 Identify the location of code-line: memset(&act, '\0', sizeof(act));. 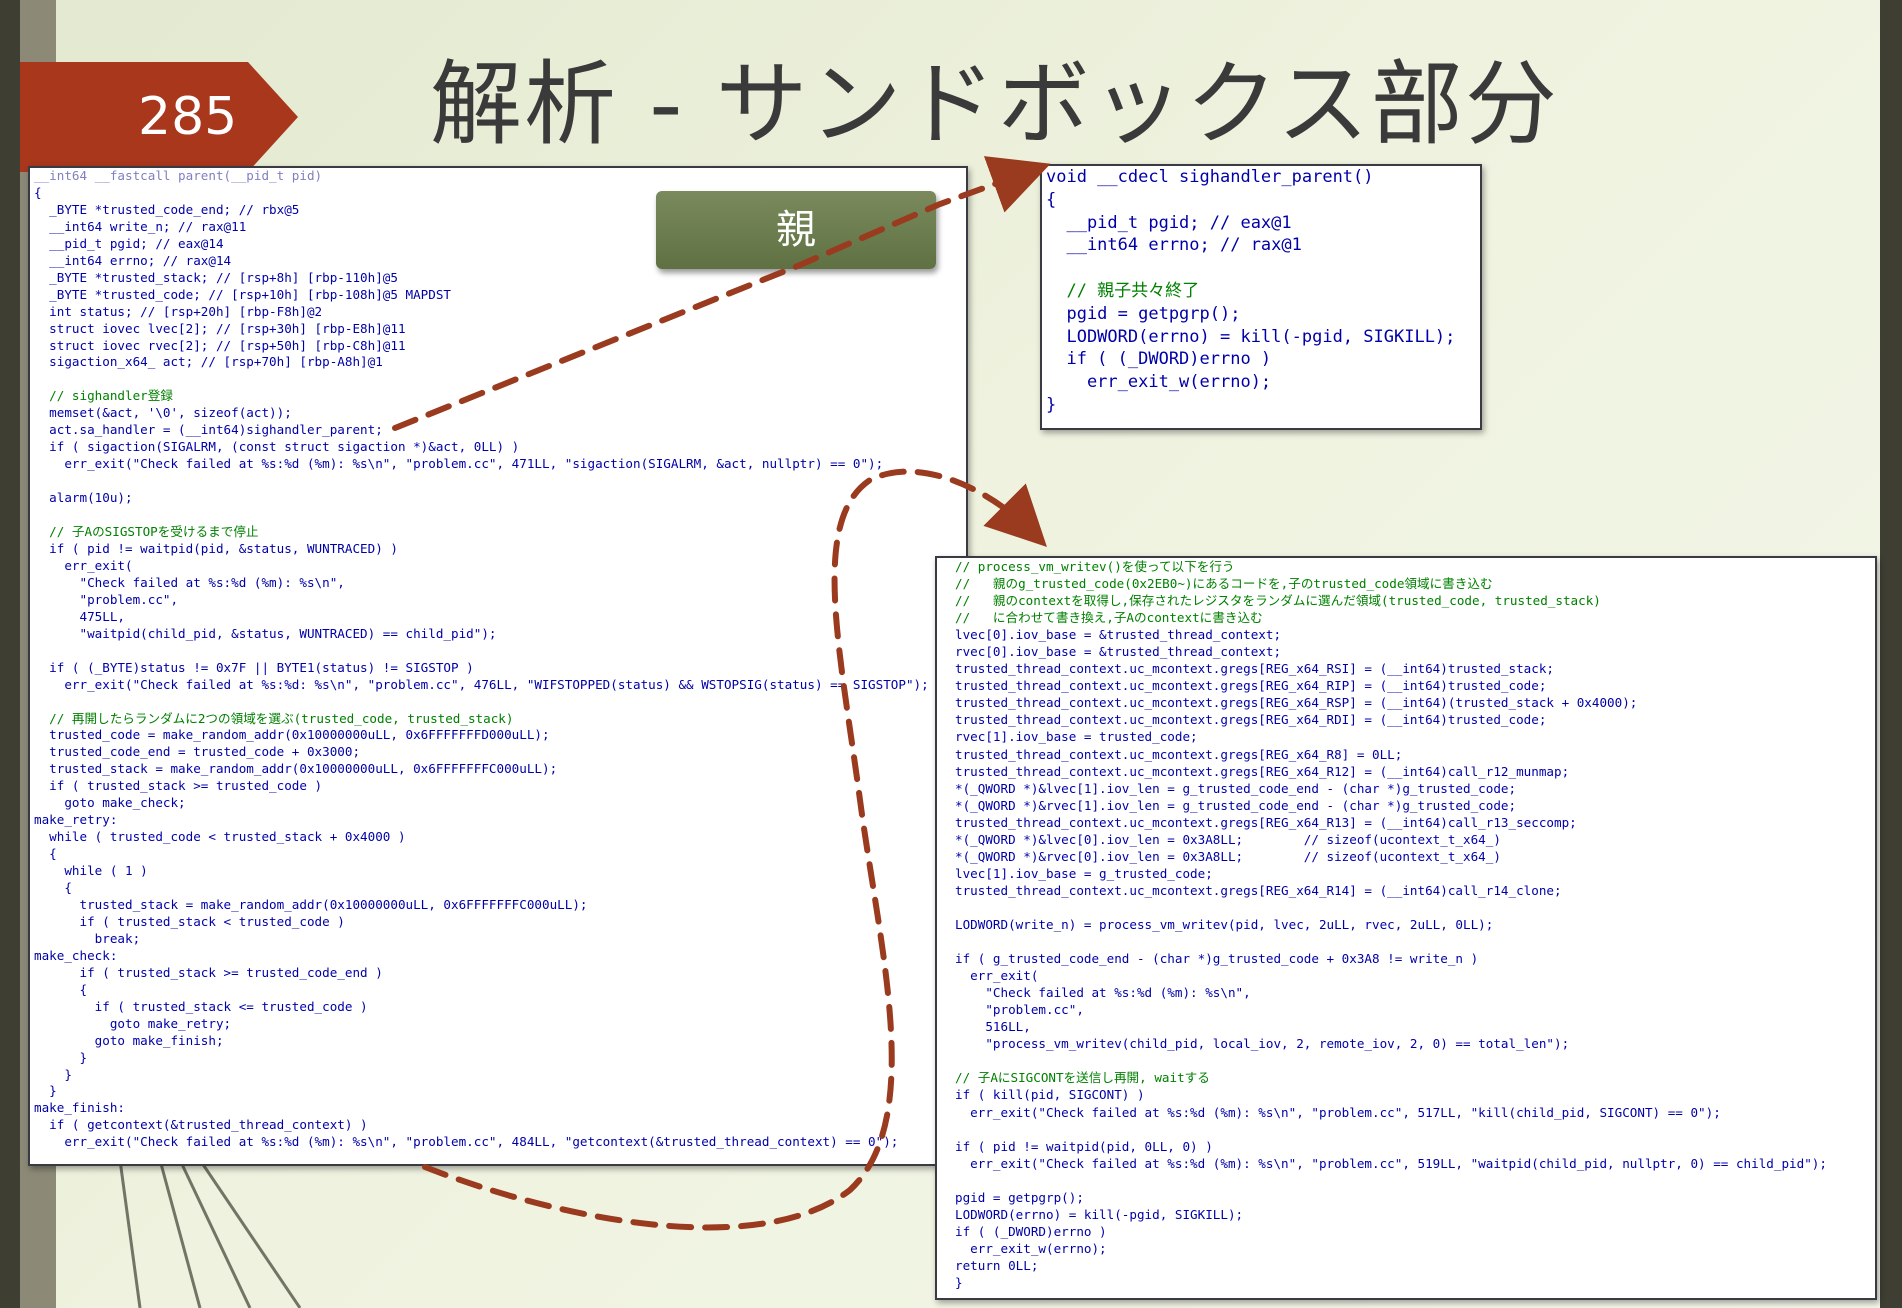
(163, 413).